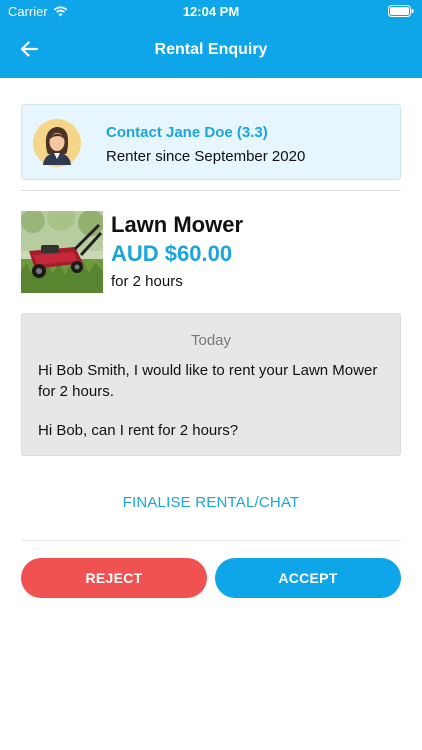 The image size is (422, 750). I want to click on item-thumbnail, so click(62, 252).